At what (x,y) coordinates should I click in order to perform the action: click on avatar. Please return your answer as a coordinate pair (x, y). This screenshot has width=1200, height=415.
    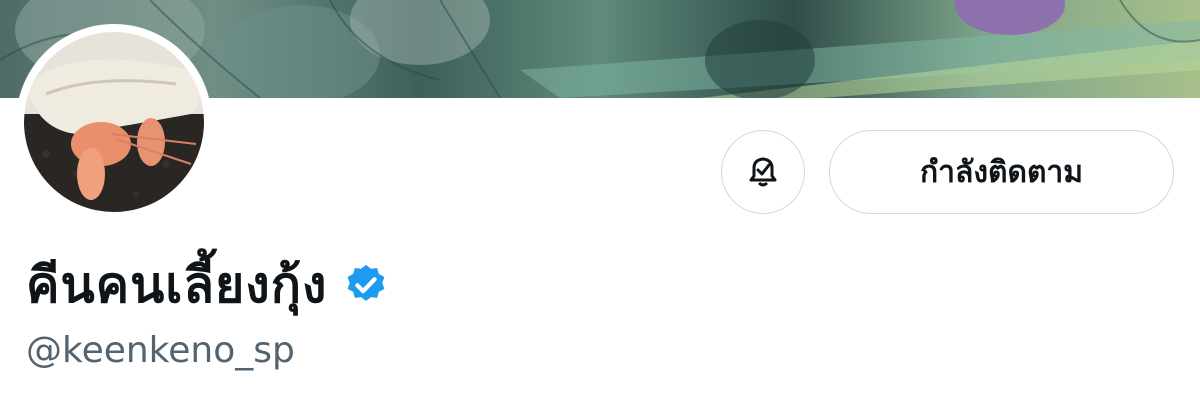
    Looking at the image, I should click on (114, 122).